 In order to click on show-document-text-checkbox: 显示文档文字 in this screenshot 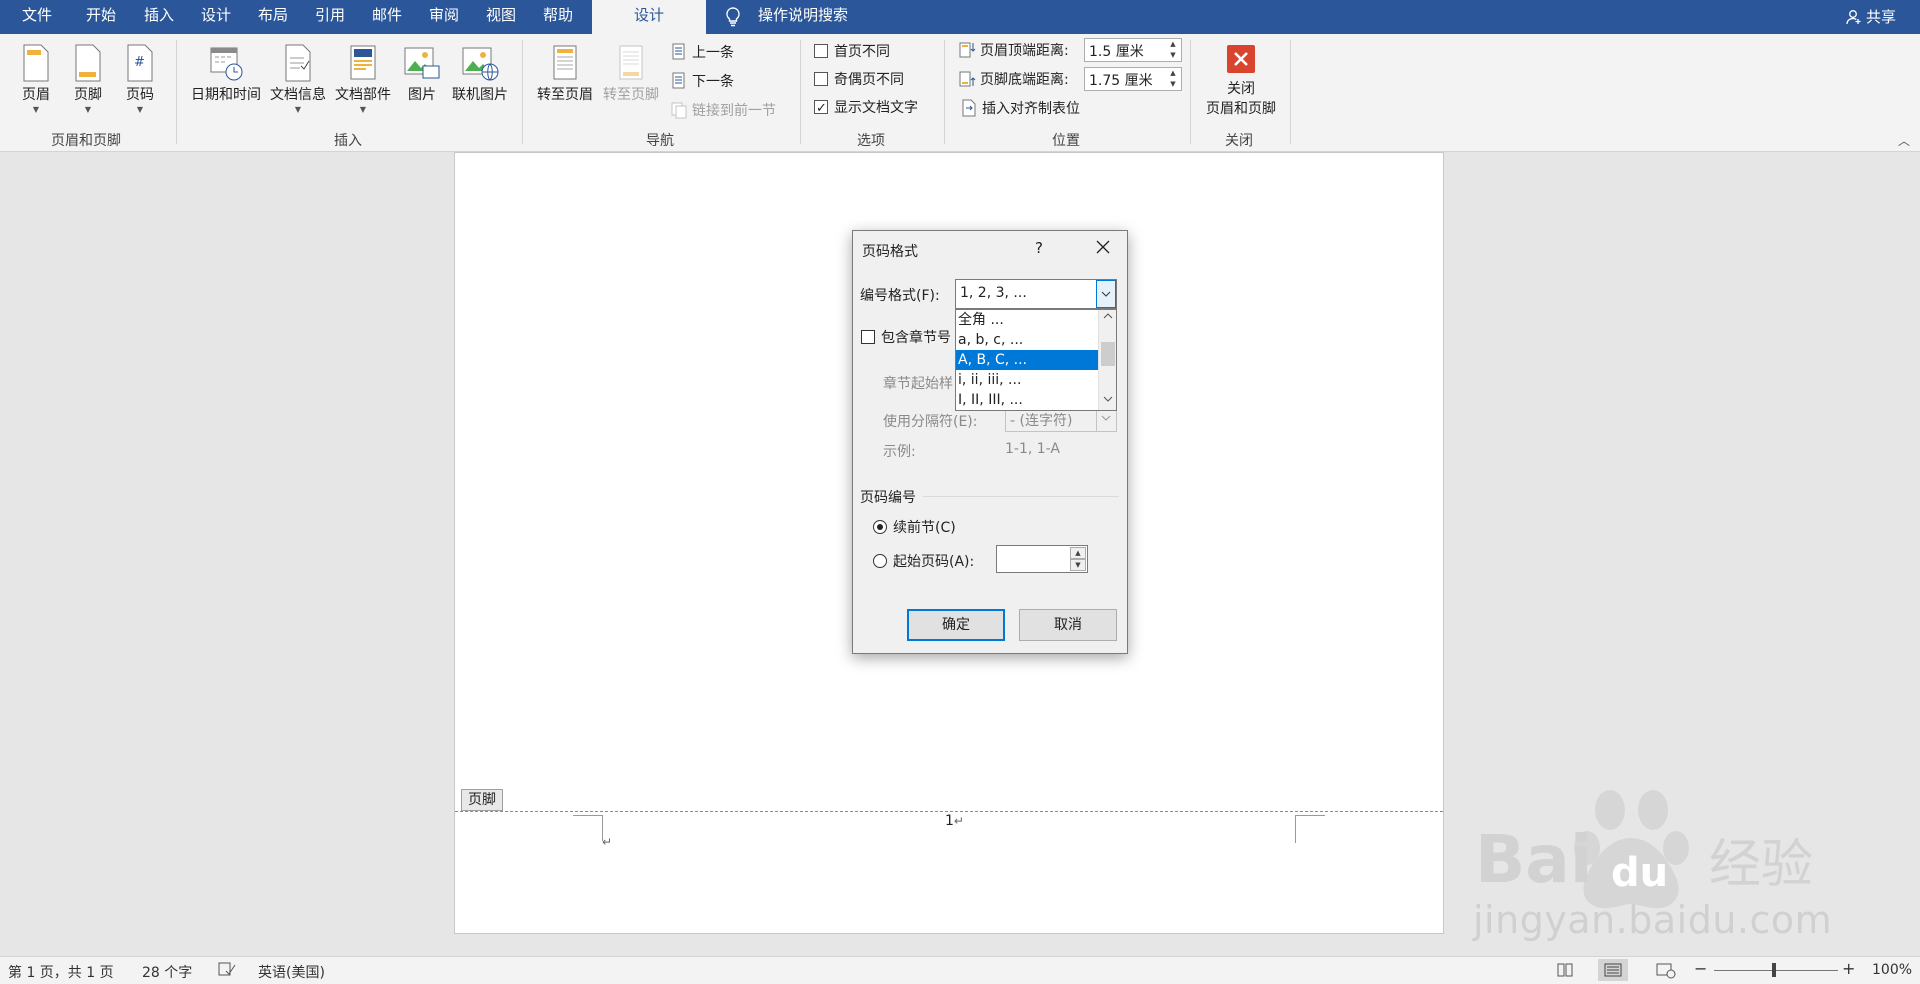, I will do `click(866, 108)`.